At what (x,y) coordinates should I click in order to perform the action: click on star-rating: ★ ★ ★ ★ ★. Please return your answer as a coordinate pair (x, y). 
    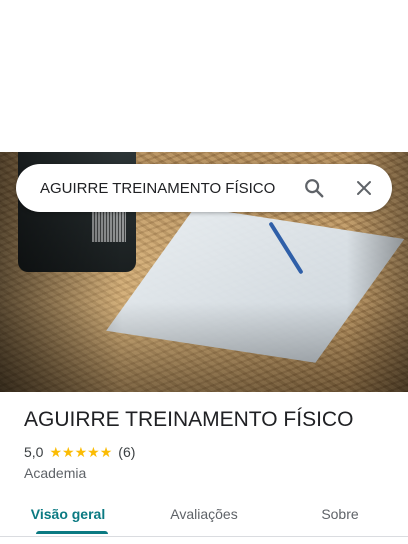
    Looking at the image, I should click on (80, 452).